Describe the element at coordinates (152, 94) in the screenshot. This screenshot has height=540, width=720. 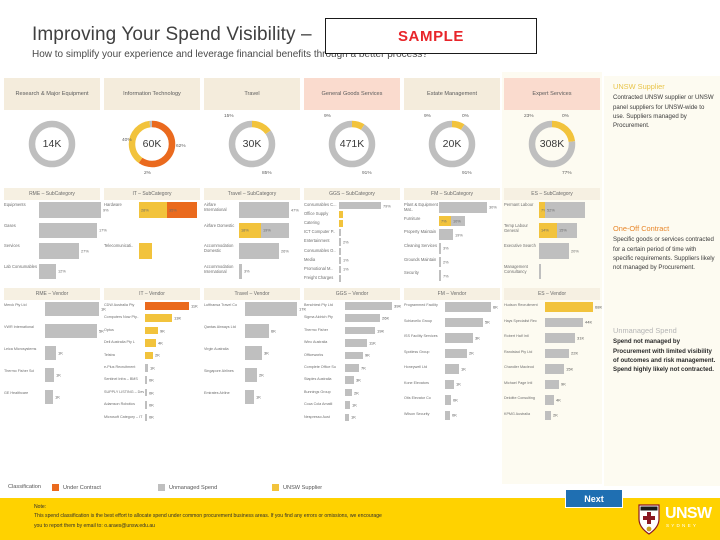
I see `category-header: Information Technology` at that location.